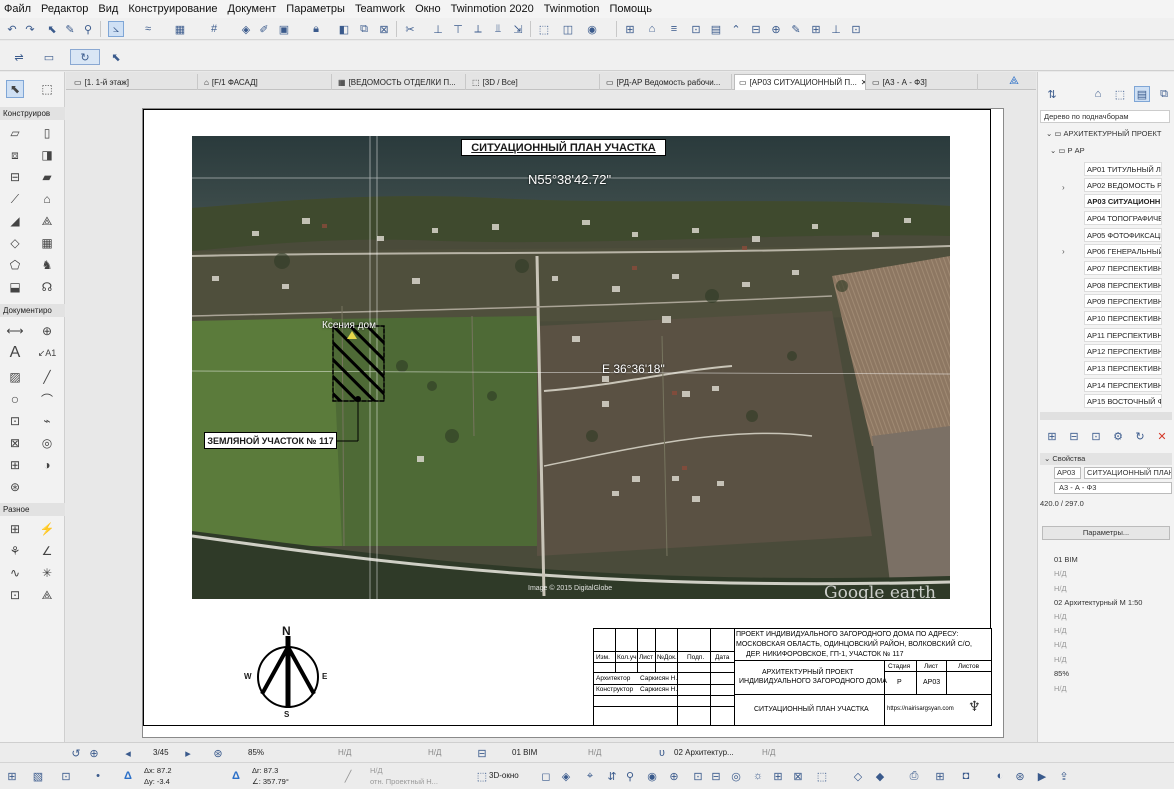 Image resolution: width=1174 pixels, height=789 pixels. What do you see at coordinates (66, 776) in the screenshot?
I see `snap-icon: ⊡` at bounding box center [66, 776].